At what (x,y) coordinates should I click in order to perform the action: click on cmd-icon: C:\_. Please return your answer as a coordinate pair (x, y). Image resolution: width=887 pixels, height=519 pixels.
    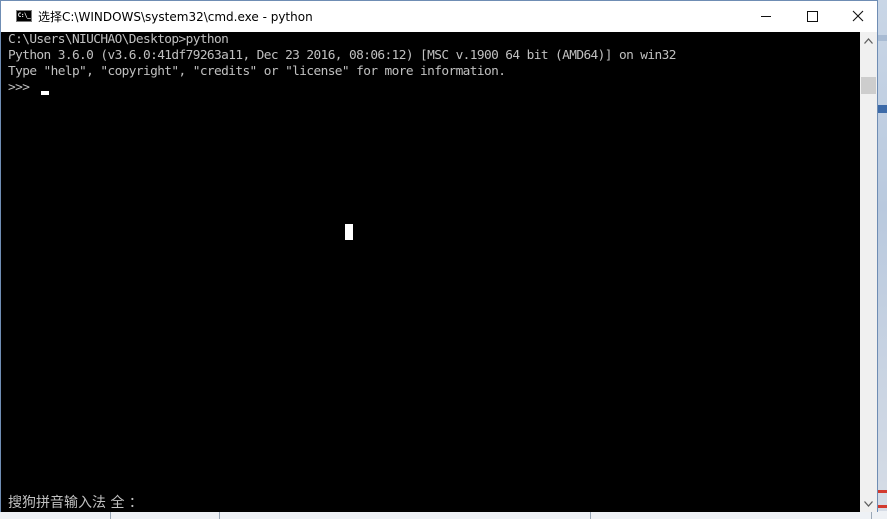
    Looking at the image, I should click on (24, 16).